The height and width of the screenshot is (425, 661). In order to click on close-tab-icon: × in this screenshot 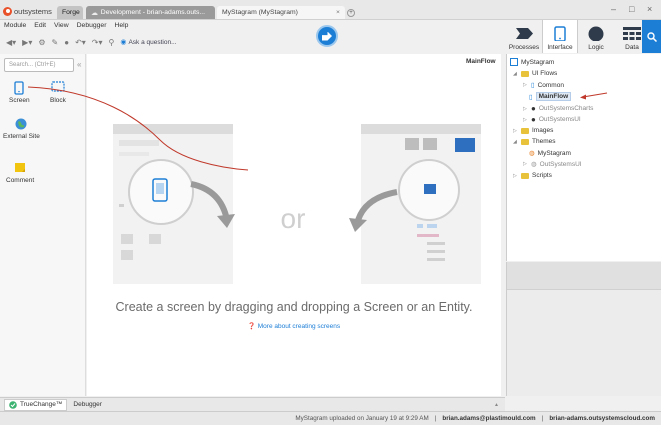, I will do `click(338, 12)`.